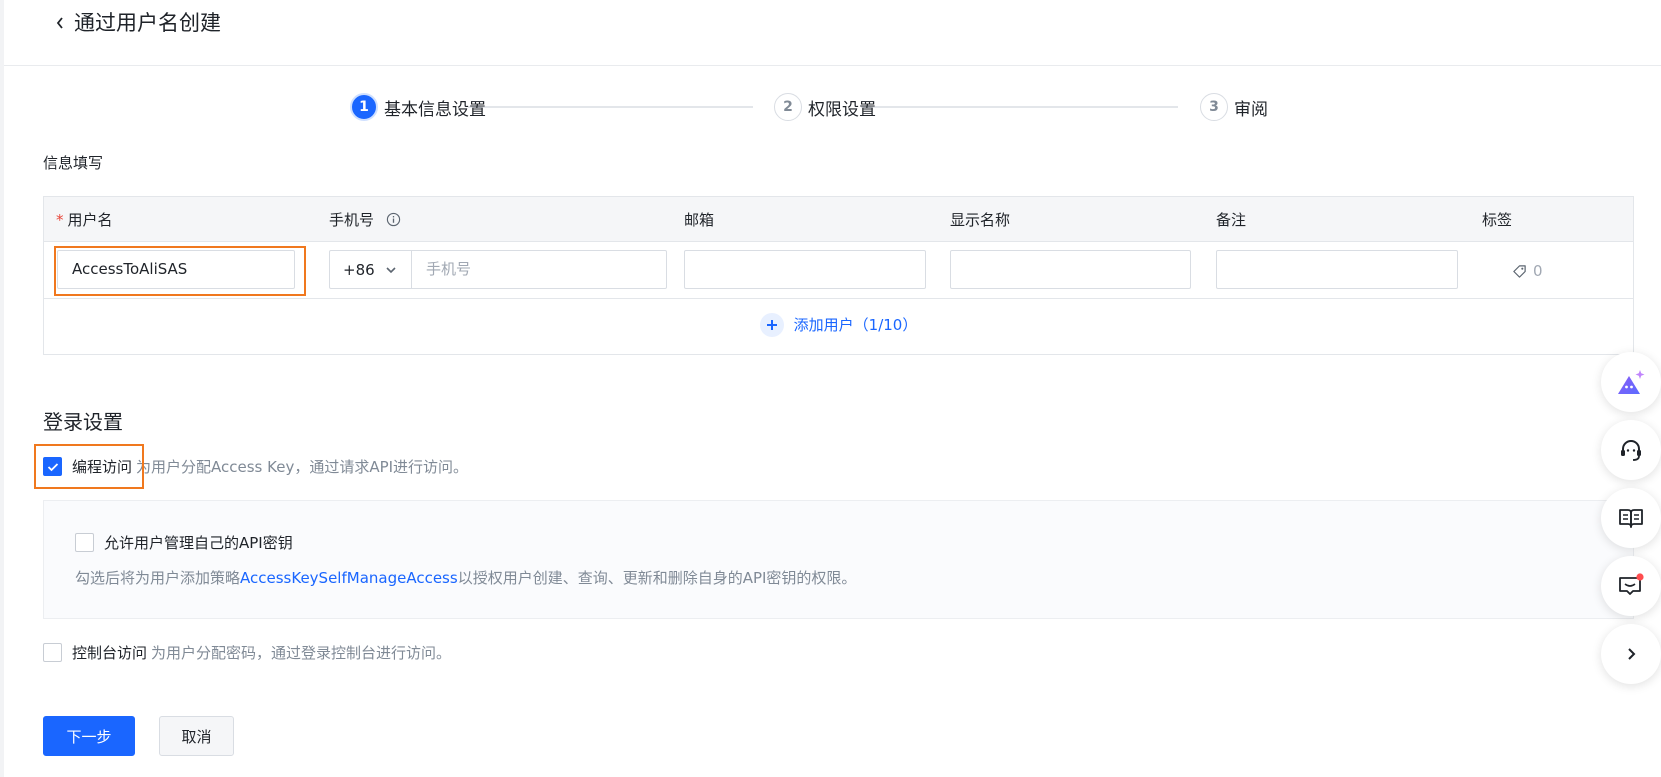 The width and height of the screenshot is (1661, 777). I want to click on console-access-desc: 为用户分配密码，通过登录控制台进行访问。, so click(301, 653).